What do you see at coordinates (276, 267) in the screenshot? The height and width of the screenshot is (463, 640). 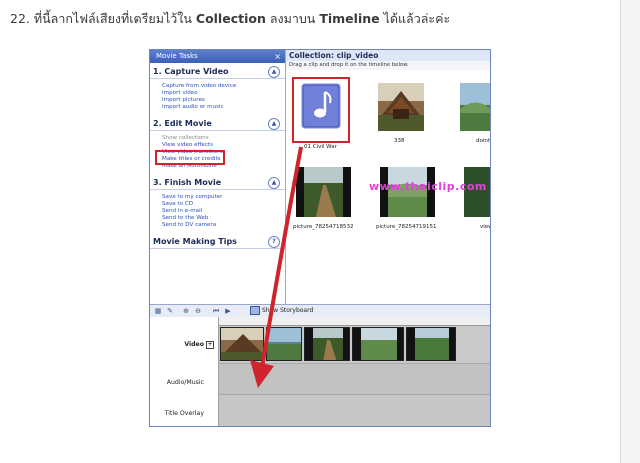 I see `drag-arrow` at bounding box center [276, 267].